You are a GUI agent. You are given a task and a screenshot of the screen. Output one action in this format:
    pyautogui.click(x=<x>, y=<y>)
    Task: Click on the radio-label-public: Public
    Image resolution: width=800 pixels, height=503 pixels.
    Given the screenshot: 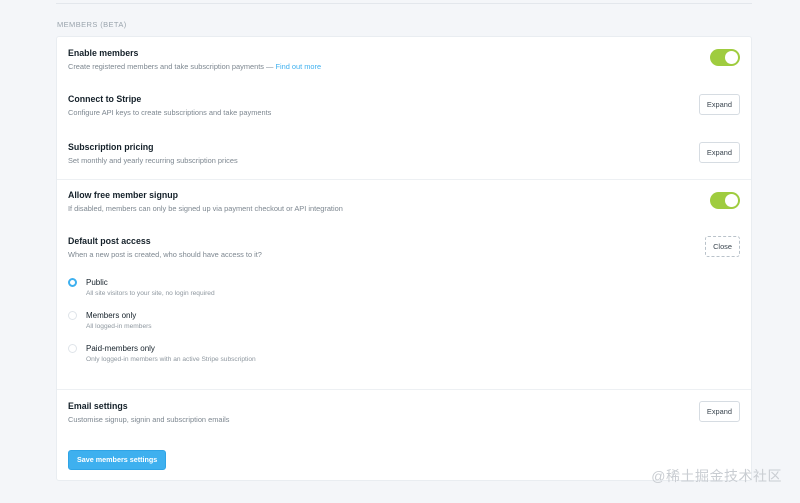 What is the action you would take?
    pyautogui.click(x=97, y=282)
    